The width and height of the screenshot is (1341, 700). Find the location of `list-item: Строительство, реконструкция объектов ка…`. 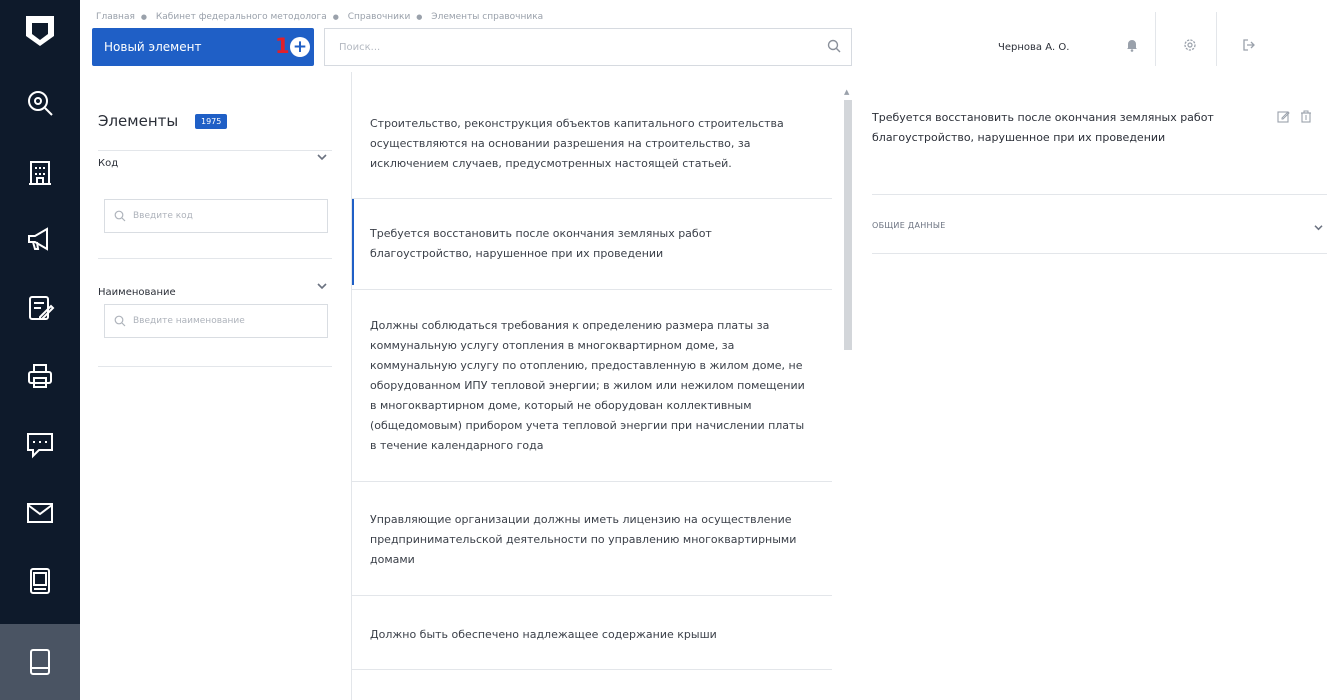

list-item: Строительство, реконструкция объектов ка… is located at coordinates (592, 135).